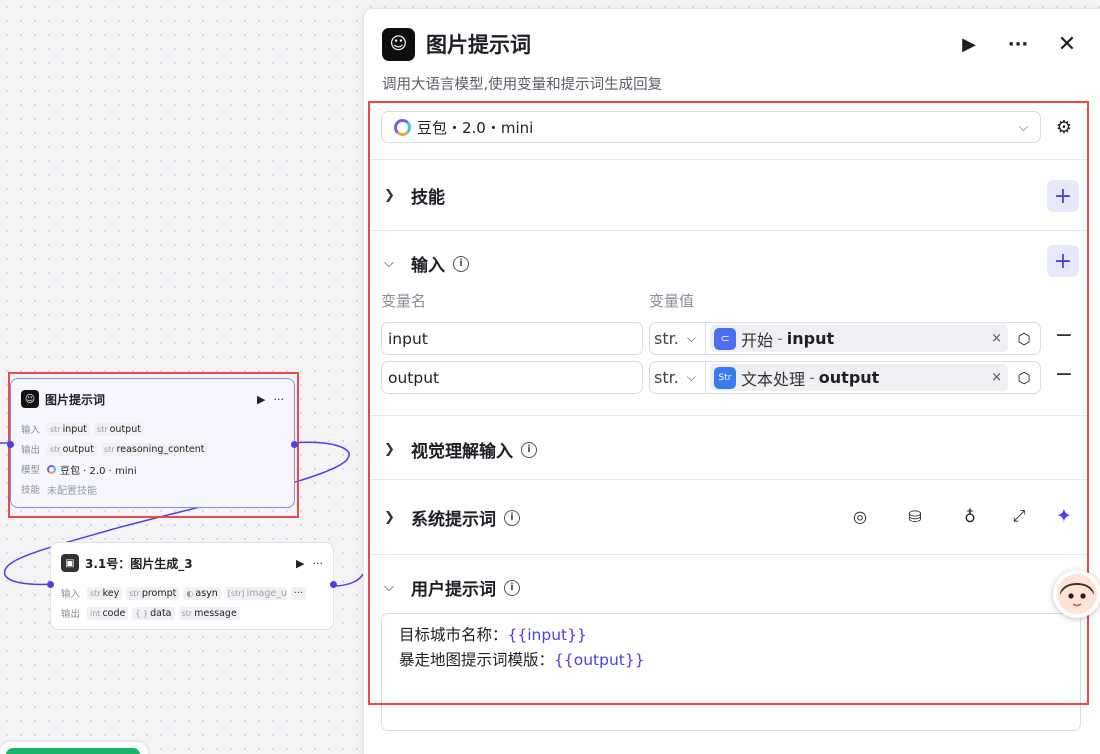  What do you see at coordinates (493, 635) in the screenshot?
I see `prompt-line: 目标城市名称：{{input}}` at bounding box center [493, 635].